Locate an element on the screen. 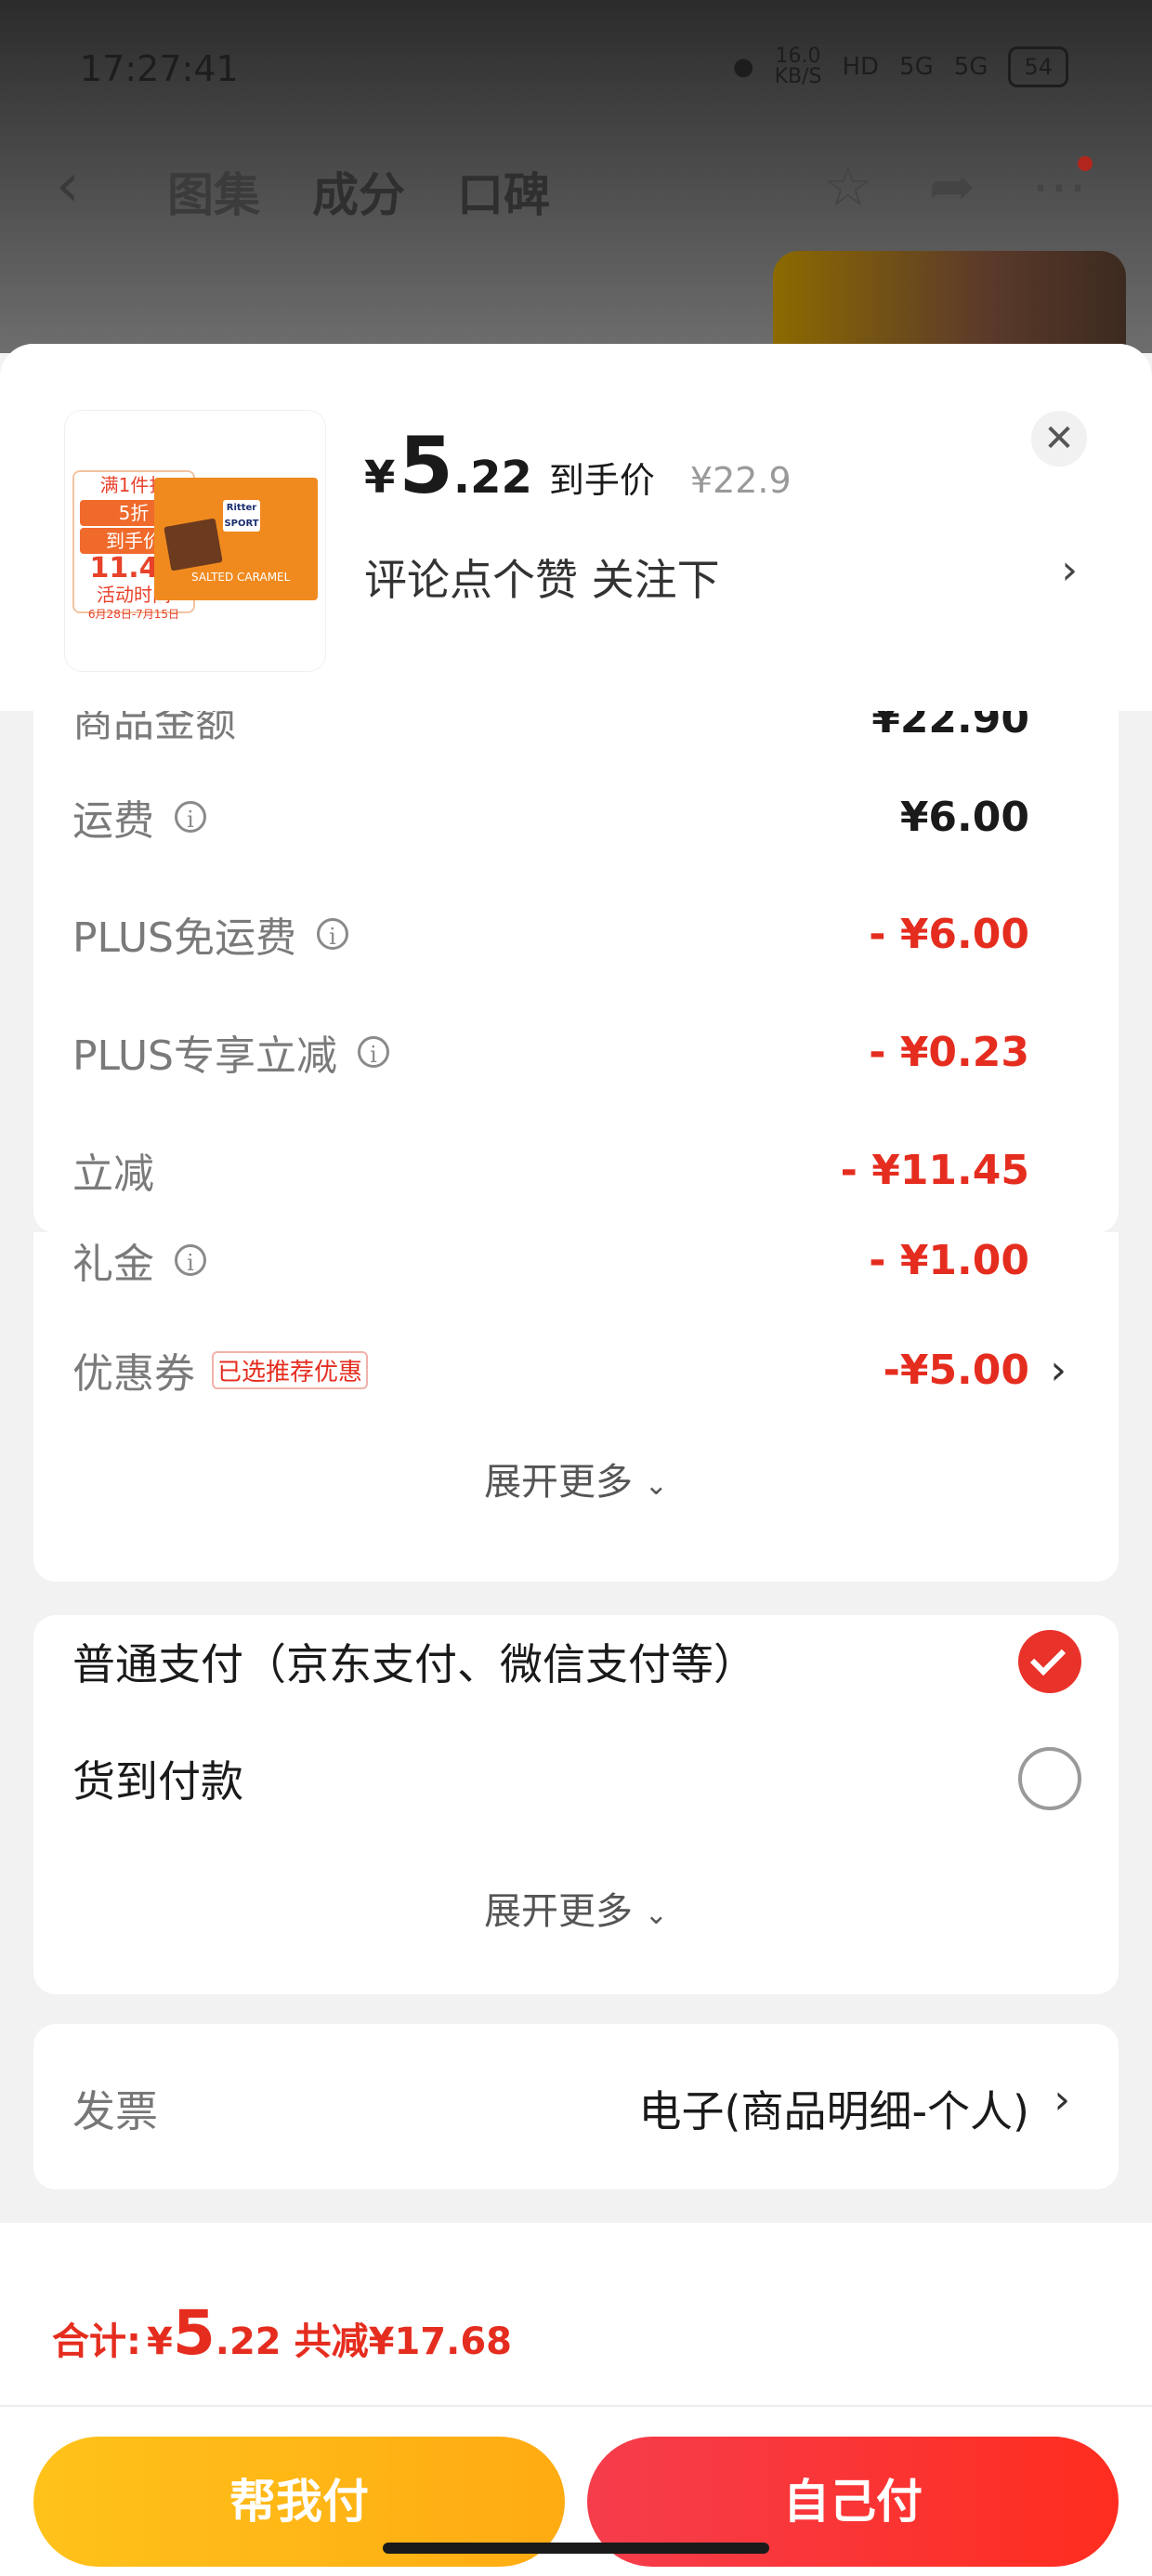 Image resolution: width=1152 pixels, height=2576 pixels. pack-text: SALTED CARAMEL is located at coordinates (241, 577).